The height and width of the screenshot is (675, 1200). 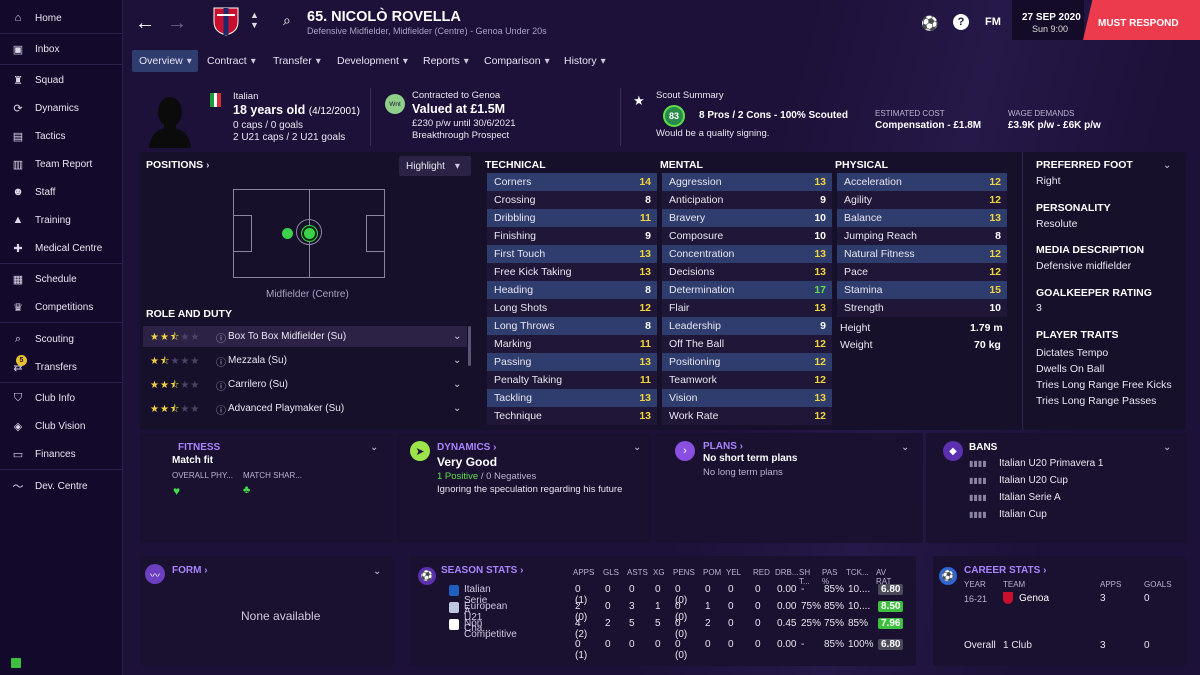 What do you see at coordinates (372, 61) in the screenshot?
I see `tab-development: Development ▾` at bounding box center [372, 61].